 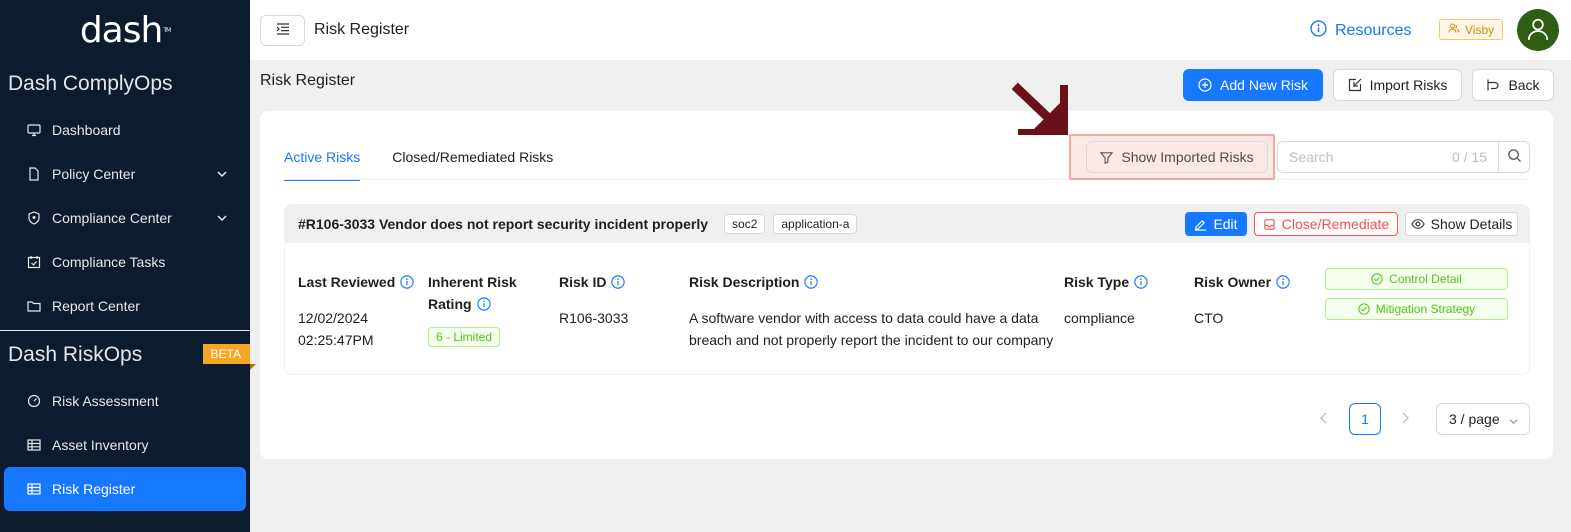 What do you see at coordinates (1324, 419) in the screenshot?
I see `prev-page-icon` at bounding box center [1324, 419].